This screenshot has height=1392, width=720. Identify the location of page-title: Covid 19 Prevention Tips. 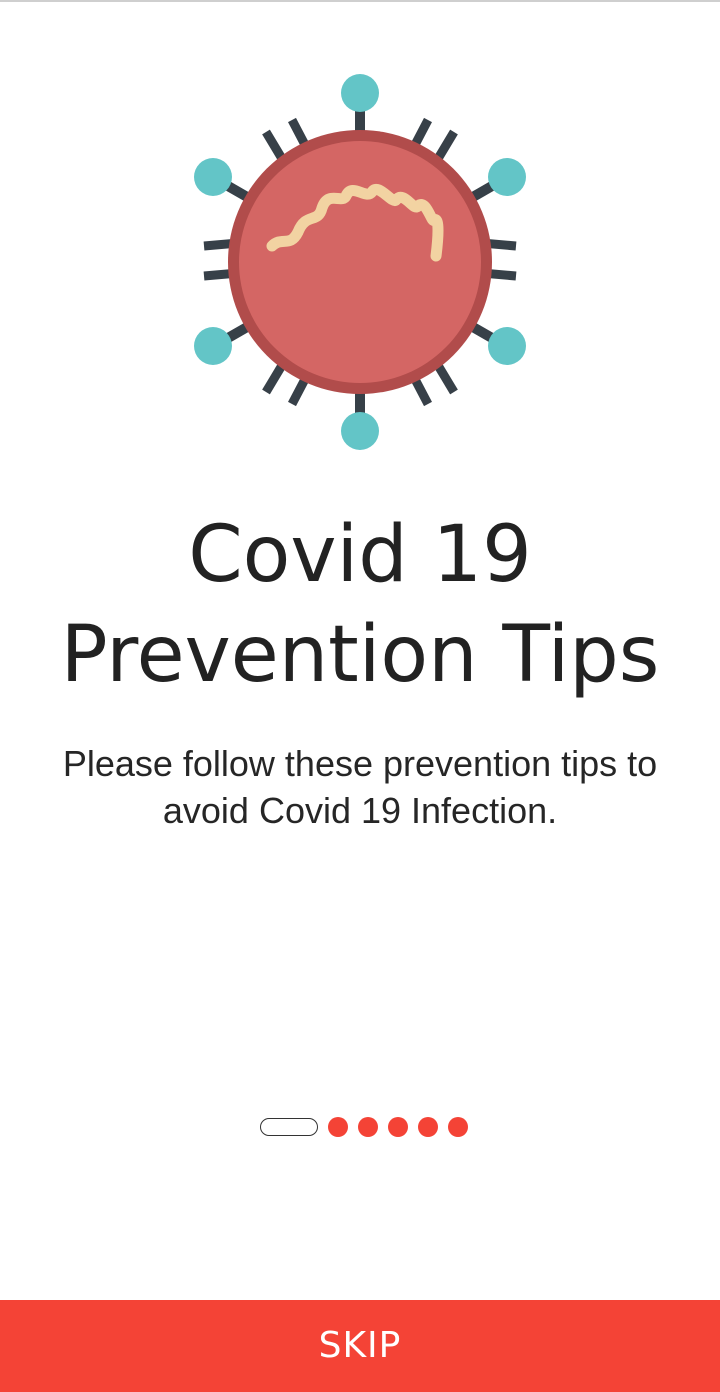
(360, 605).